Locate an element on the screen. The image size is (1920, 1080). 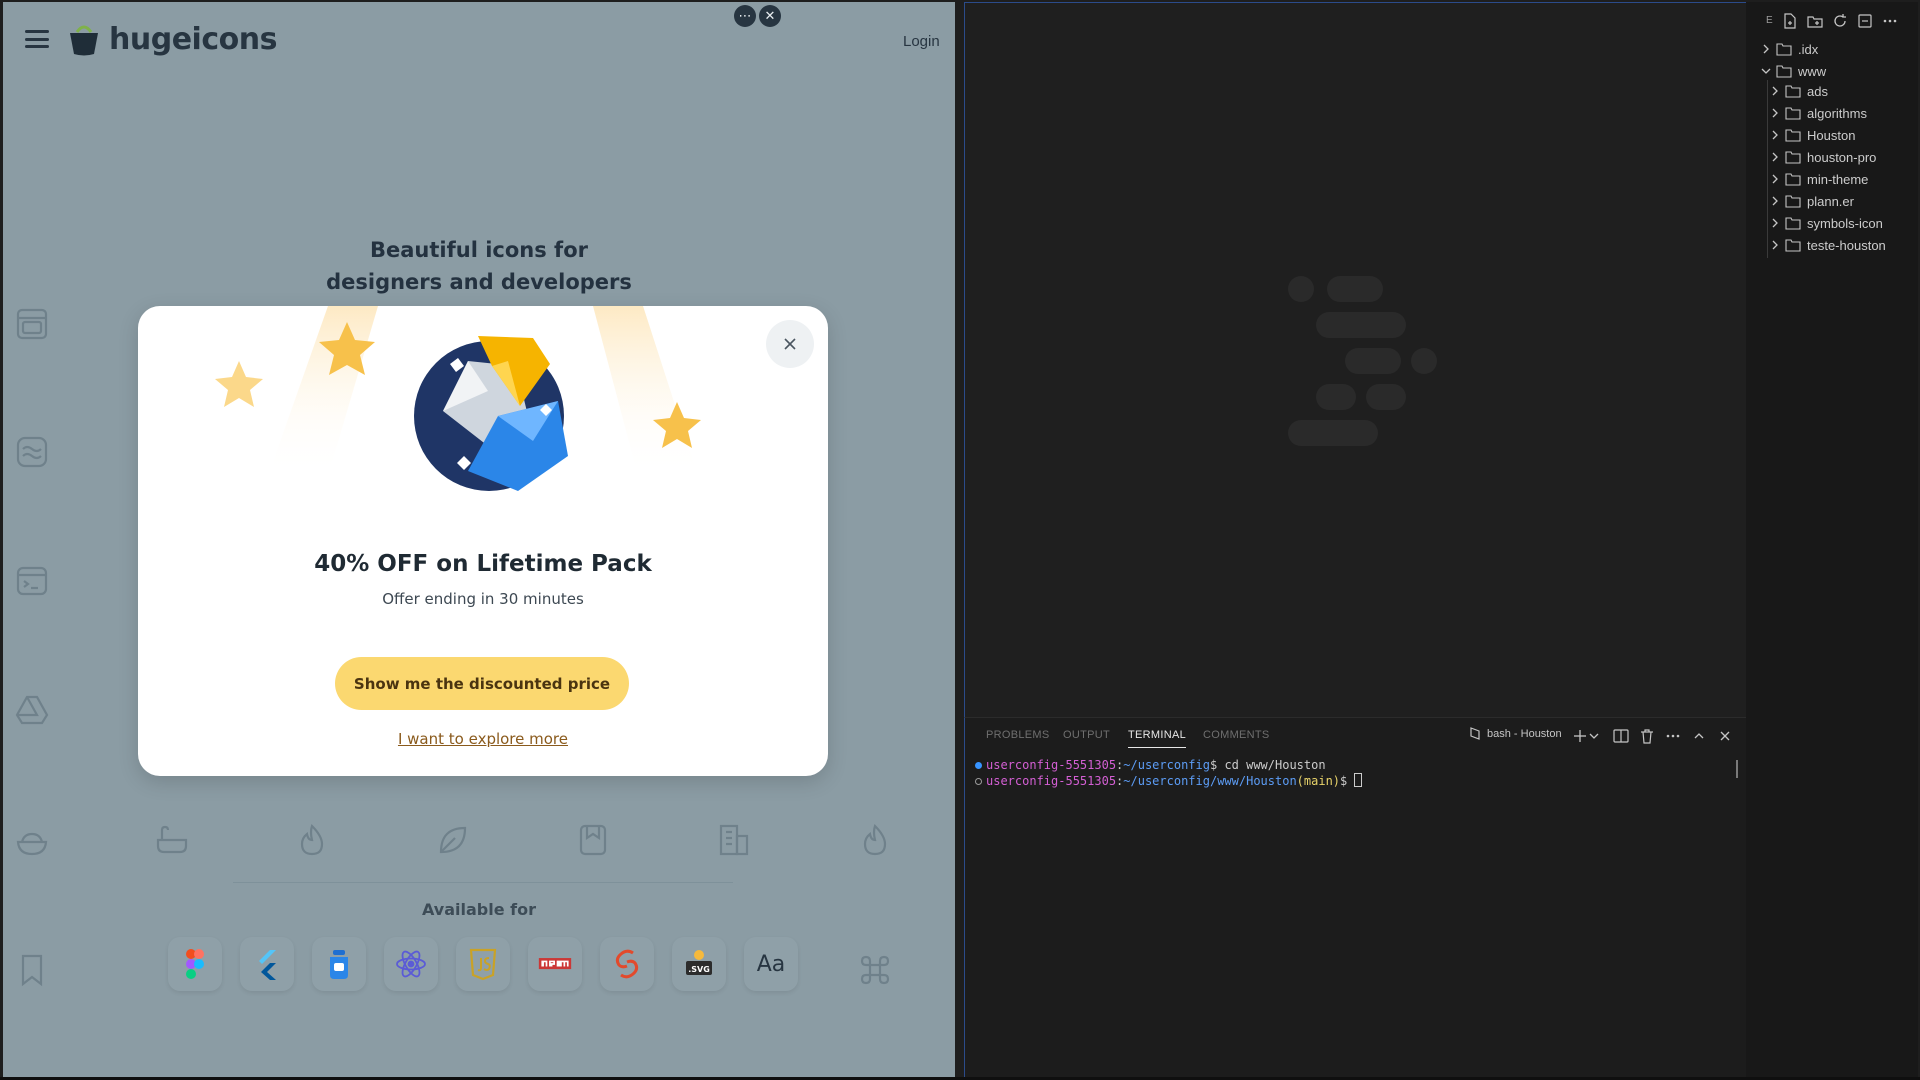
tree-item-min-theme: min-theme is located at coordinates (1817, 179).